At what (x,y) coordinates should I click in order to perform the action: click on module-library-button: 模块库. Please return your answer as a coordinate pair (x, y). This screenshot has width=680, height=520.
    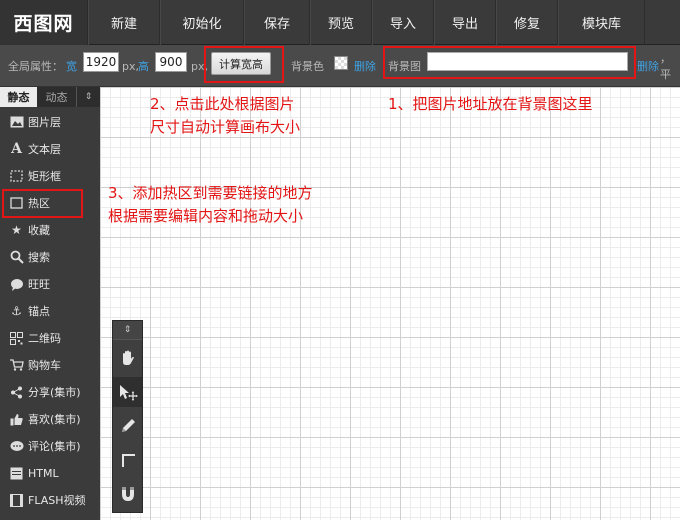
    Looking at the image, I should click on (601, 22).